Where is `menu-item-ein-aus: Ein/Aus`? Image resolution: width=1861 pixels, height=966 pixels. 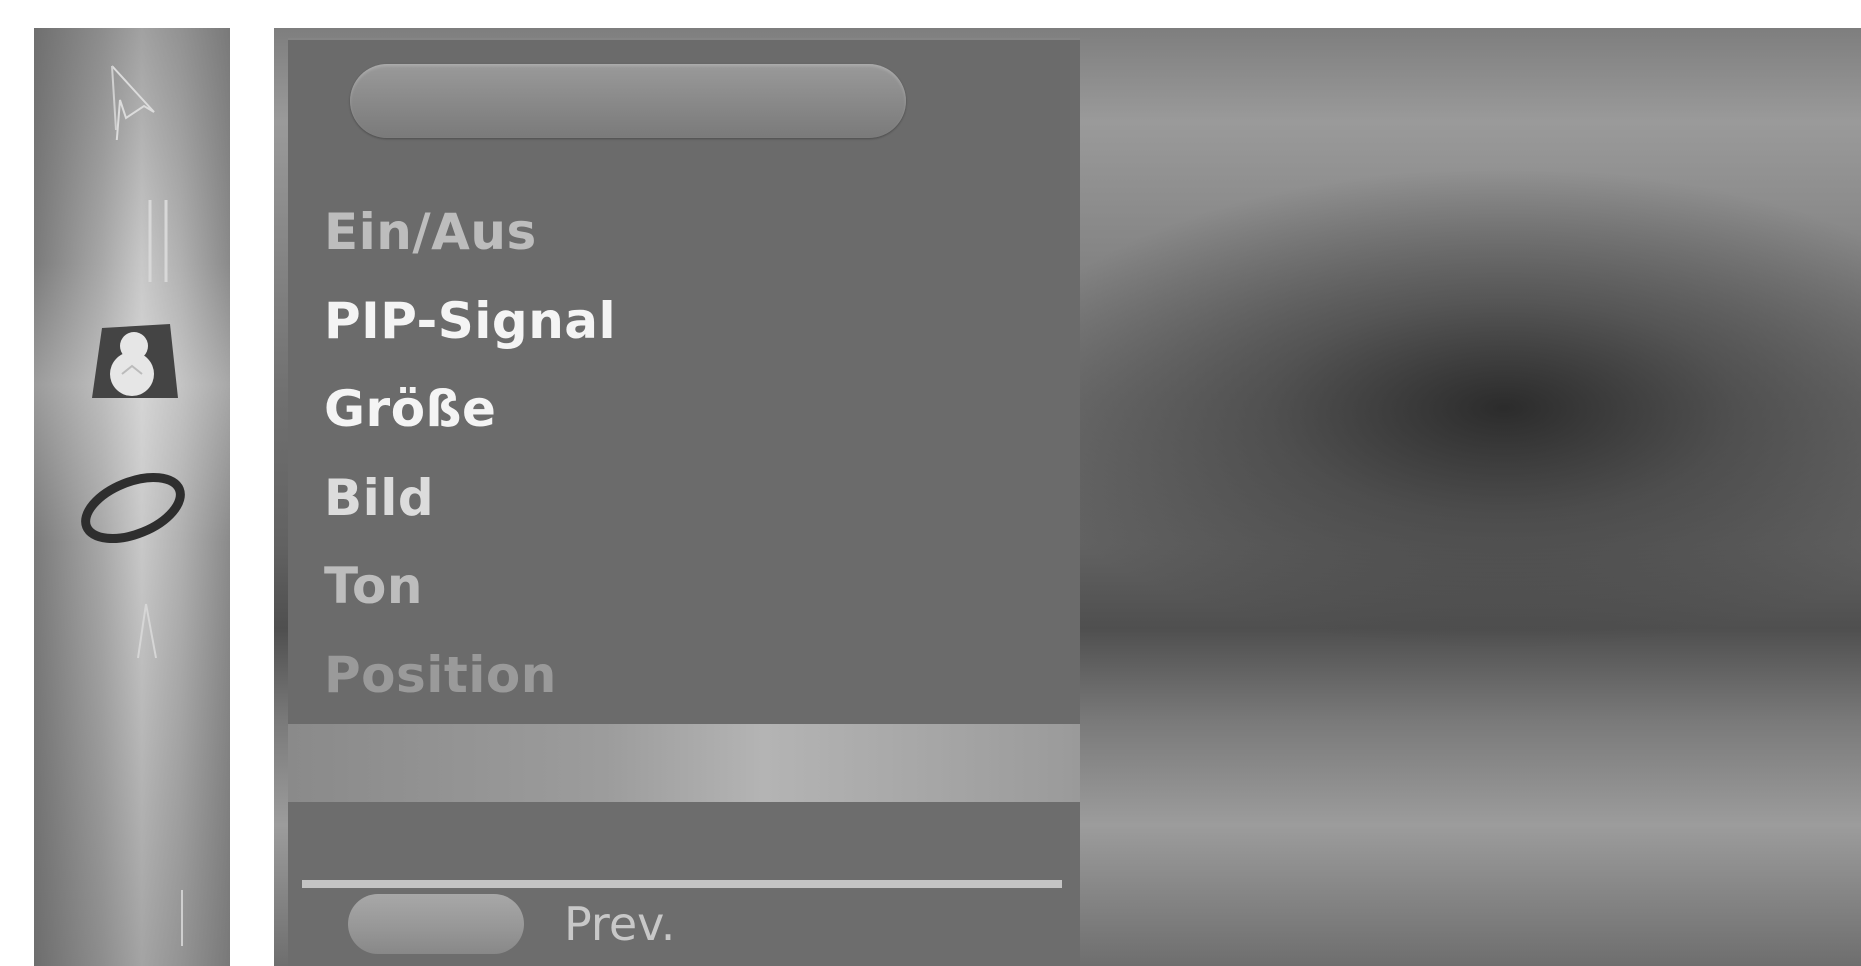
menu-item-ein-aus: Ein/Aus is located at coordinates (470, 232).